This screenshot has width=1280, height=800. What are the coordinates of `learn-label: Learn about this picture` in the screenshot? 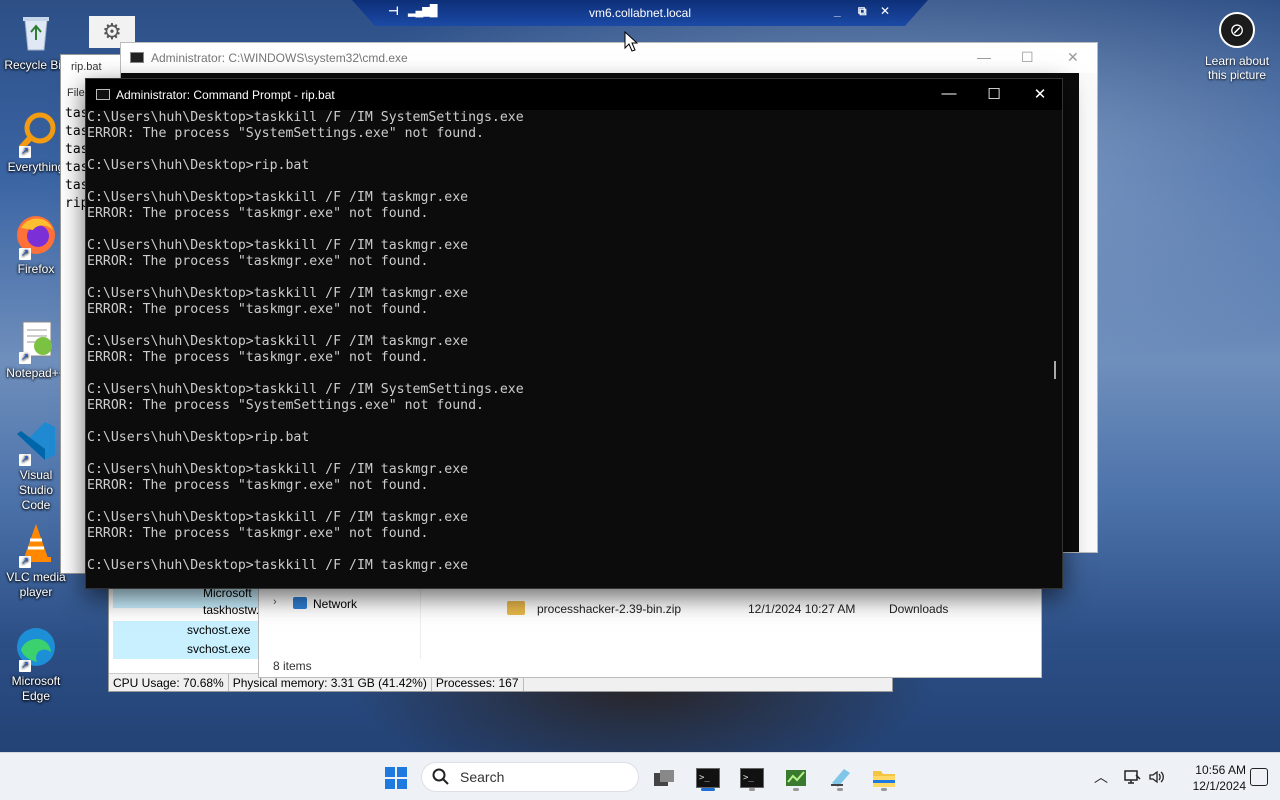 It's located at (1237, 68).